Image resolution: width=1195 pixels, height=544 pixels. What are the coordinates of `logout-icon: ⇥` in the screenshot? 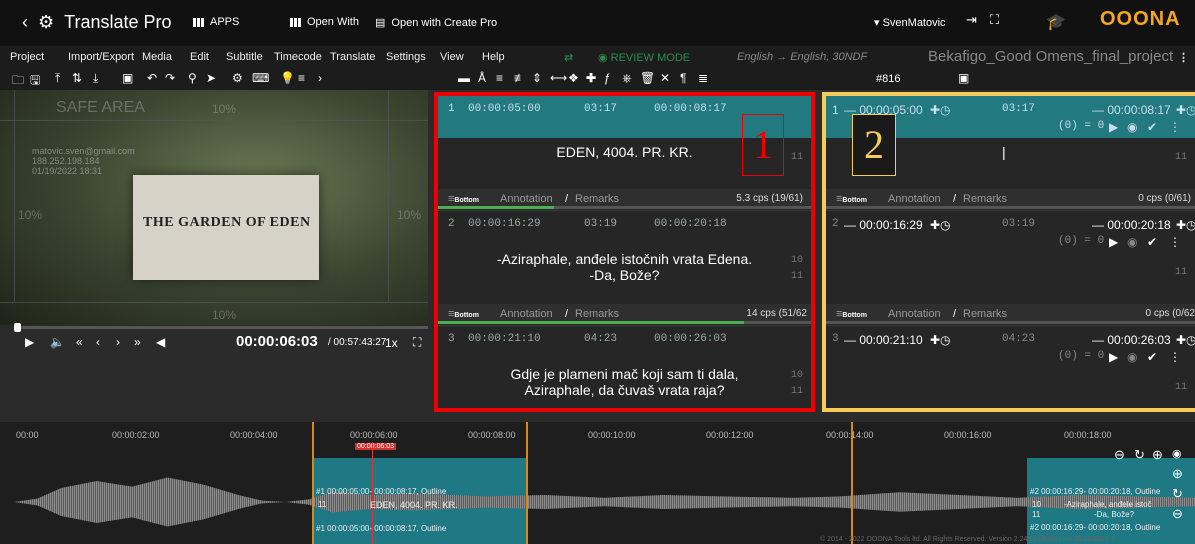 It's located at (971, 20).